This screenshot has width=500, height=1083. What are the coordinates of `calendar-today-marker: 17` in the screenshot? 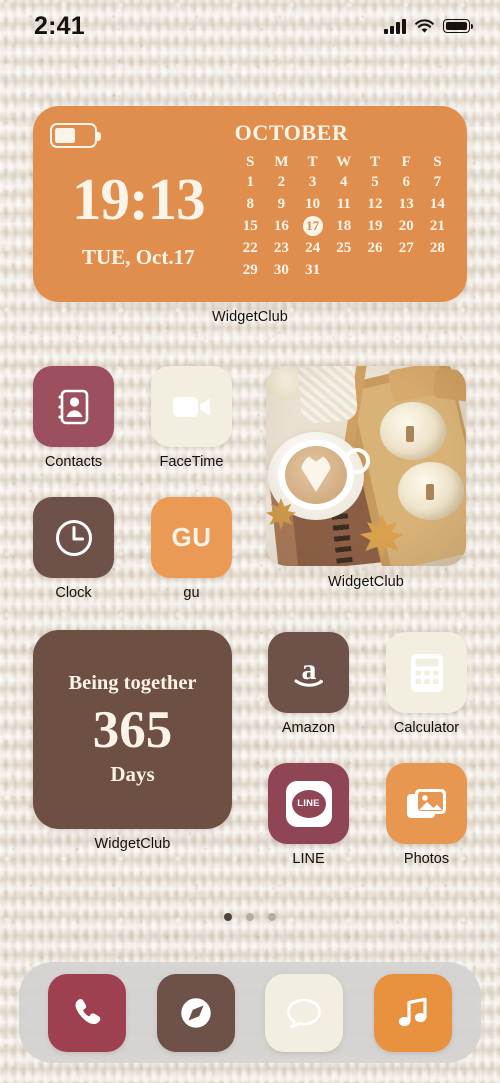 It's located at (312, 226).